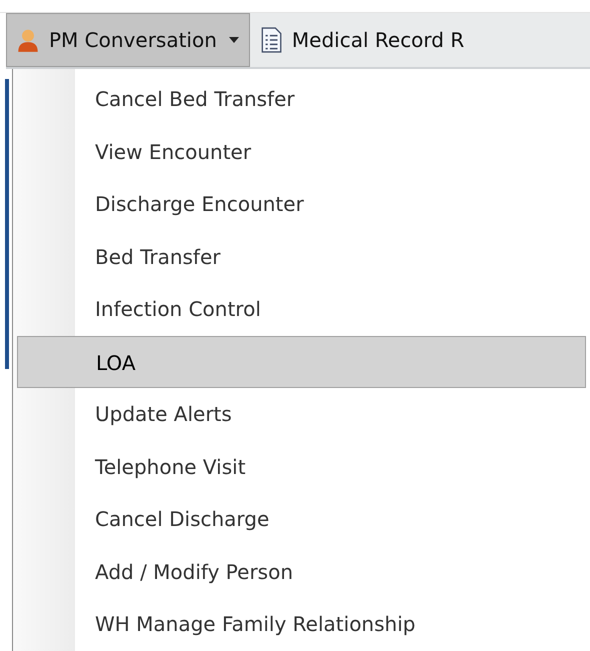 This screenshot has height=651, width=590. What do you see at coordinates (301, 152) in the screenshot?
I see `menu-item: View Encounter` at bounding box center [301, 152].